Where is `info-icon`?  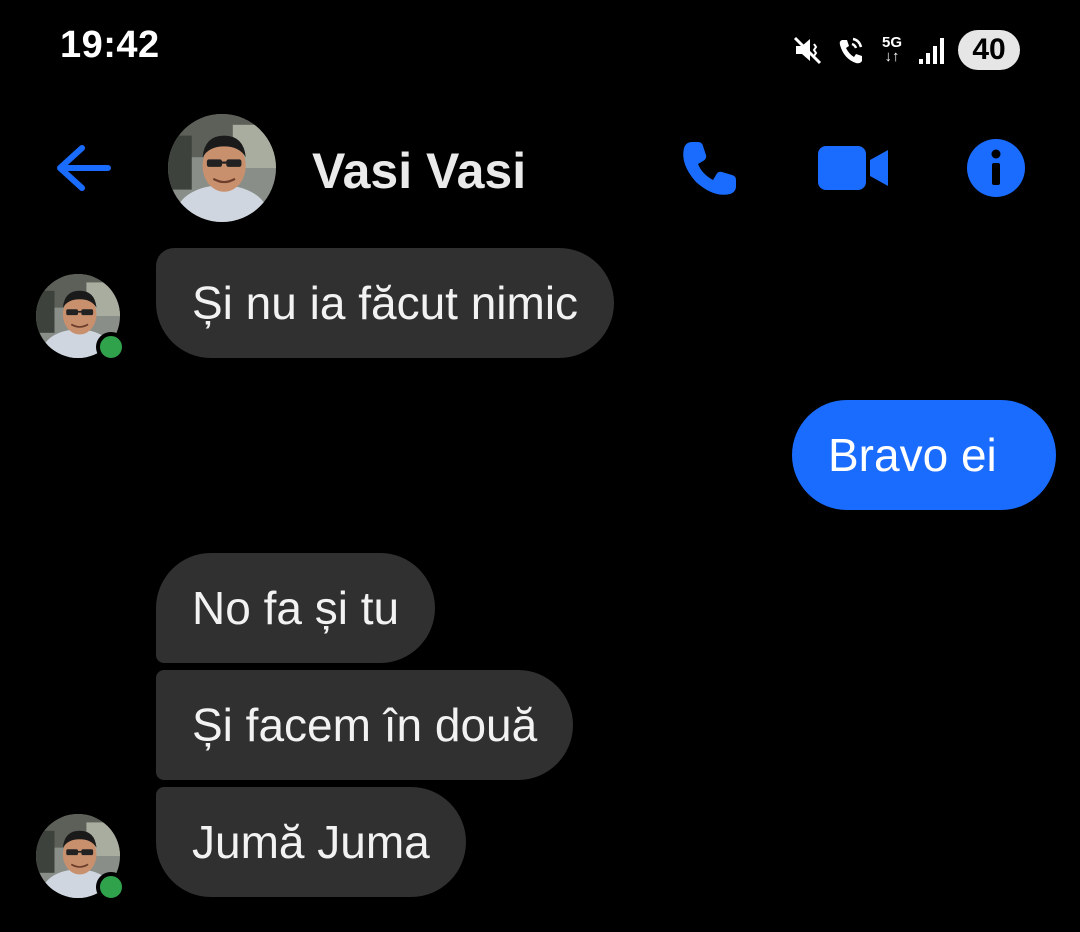
info-icon is located at coordinates (996, 168).